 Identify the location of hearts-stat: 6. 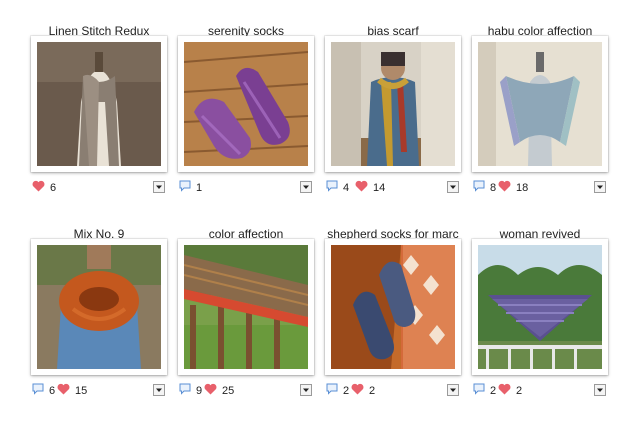
(44, 188).